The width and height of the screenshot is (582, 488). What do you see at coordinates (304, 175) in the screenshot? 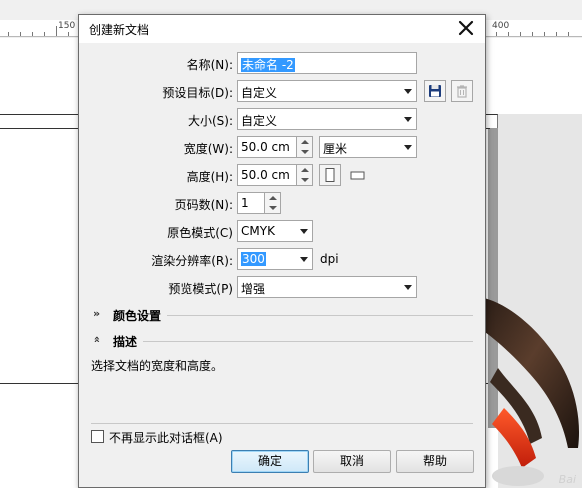
I see `height-spinner` at bounding box center [304, 175].